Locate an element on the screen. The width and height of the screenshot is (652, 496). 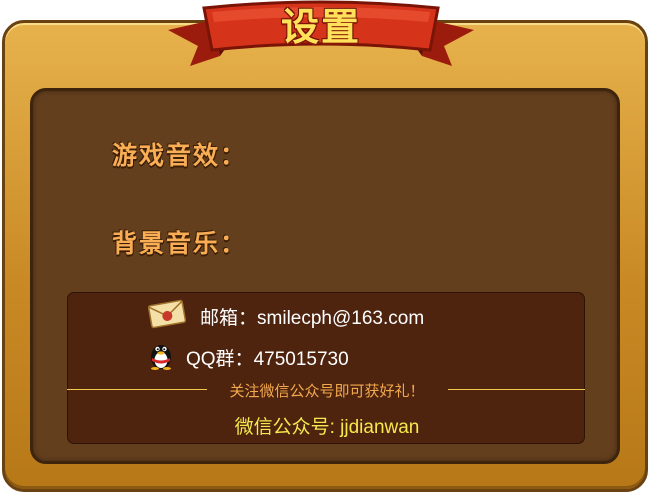
wechat-notice: 关注微信公众号即可获好礼！ is located at coordinates (327, 391).